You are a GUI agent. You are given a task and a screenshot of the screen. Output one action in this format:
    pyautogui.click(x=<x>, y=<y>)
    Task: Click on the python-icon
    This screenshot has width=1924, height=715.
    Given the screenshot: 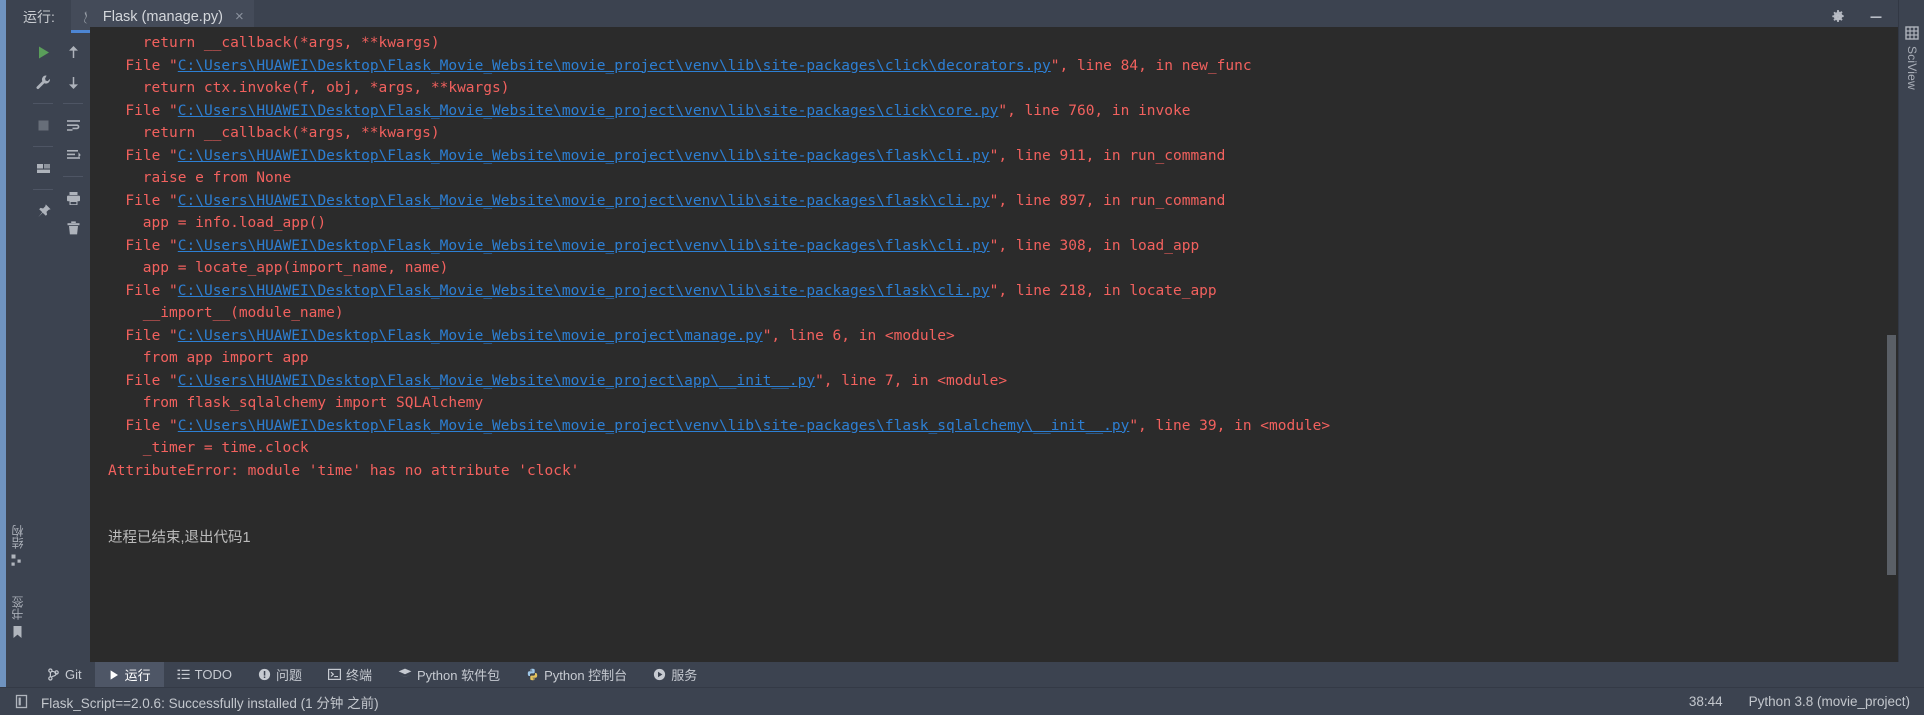 What is the action you would take?
    pyautogui.click(x=532, y=674)
    